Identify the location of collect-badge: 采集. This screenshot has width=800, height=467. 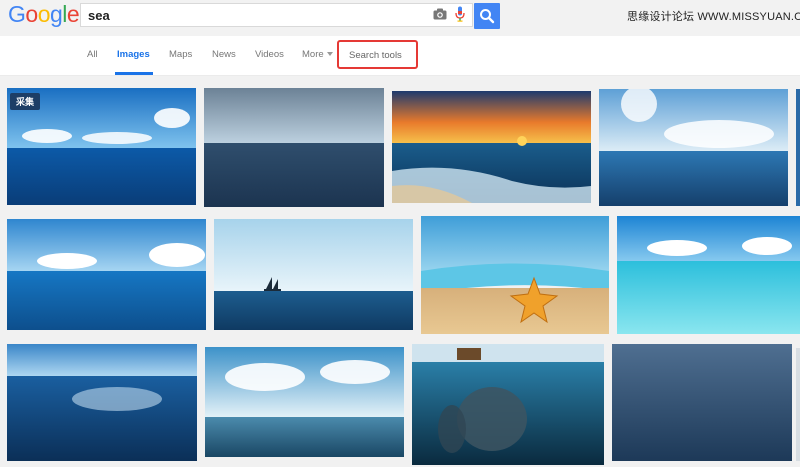
(25, 101).